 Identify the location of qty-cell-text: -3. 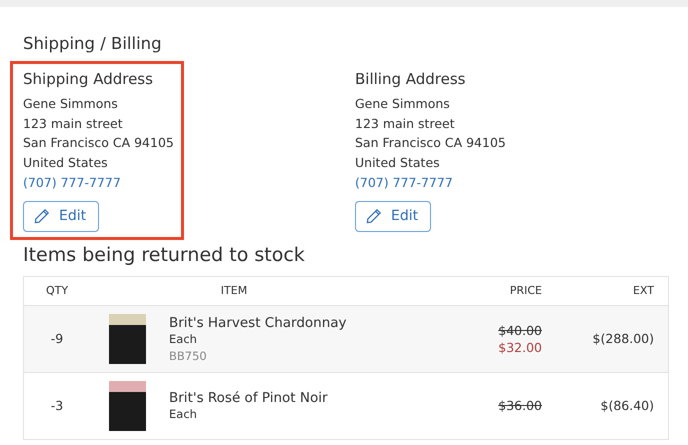
(57, 405).